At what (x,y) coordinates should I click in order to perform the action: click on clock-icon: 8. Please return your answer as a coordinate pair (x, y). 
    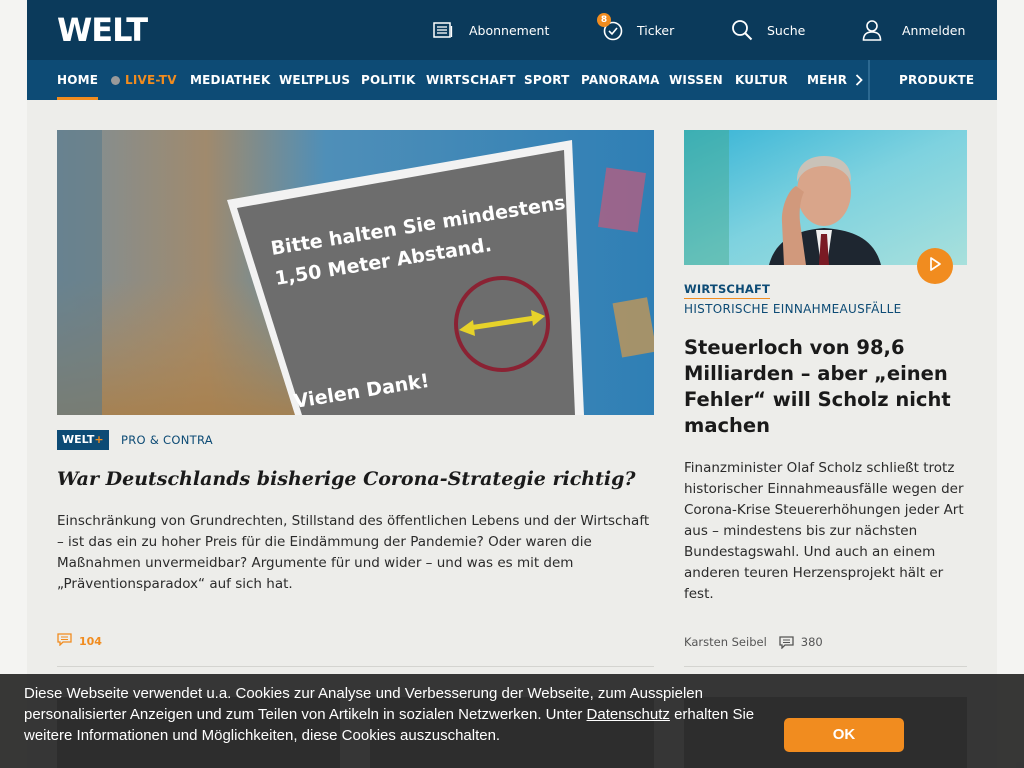
    Looking at the image, I should click on (610, 27).